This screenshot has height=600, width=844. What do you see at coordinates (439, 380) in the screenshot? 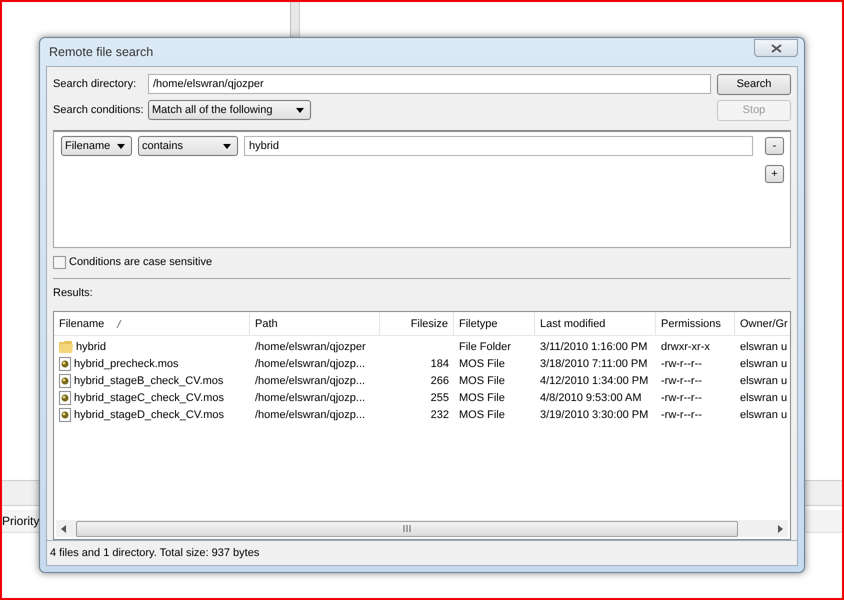
I see `table-cell: 266` at bounding box center [439, 380].